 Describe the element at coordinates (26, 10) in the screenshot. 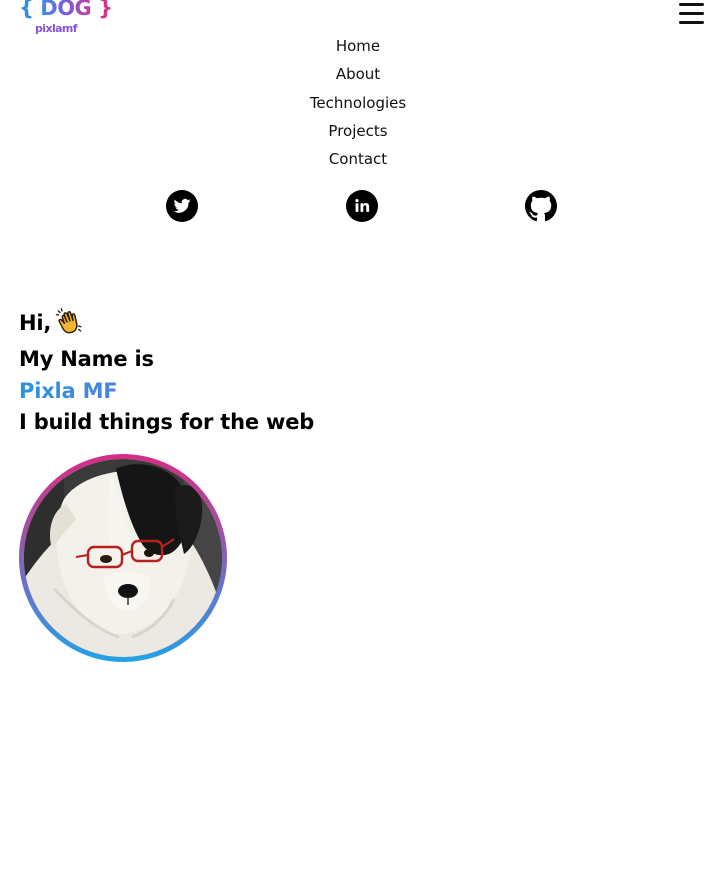

I see `logo-left-brace: {` at that location.